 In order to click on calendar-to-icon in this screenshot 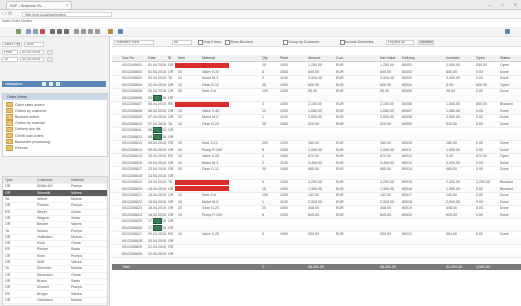, I will do `click(50, 59)`.